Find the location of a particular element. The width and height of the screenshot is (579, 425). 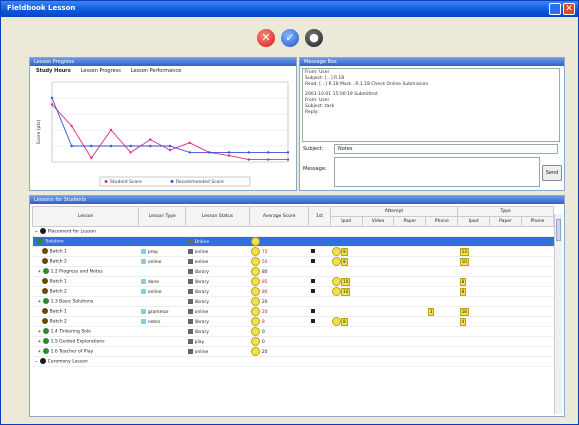

table-row: + 1.3 Basic Solutions library 20 is located at coordinates (293, 301).